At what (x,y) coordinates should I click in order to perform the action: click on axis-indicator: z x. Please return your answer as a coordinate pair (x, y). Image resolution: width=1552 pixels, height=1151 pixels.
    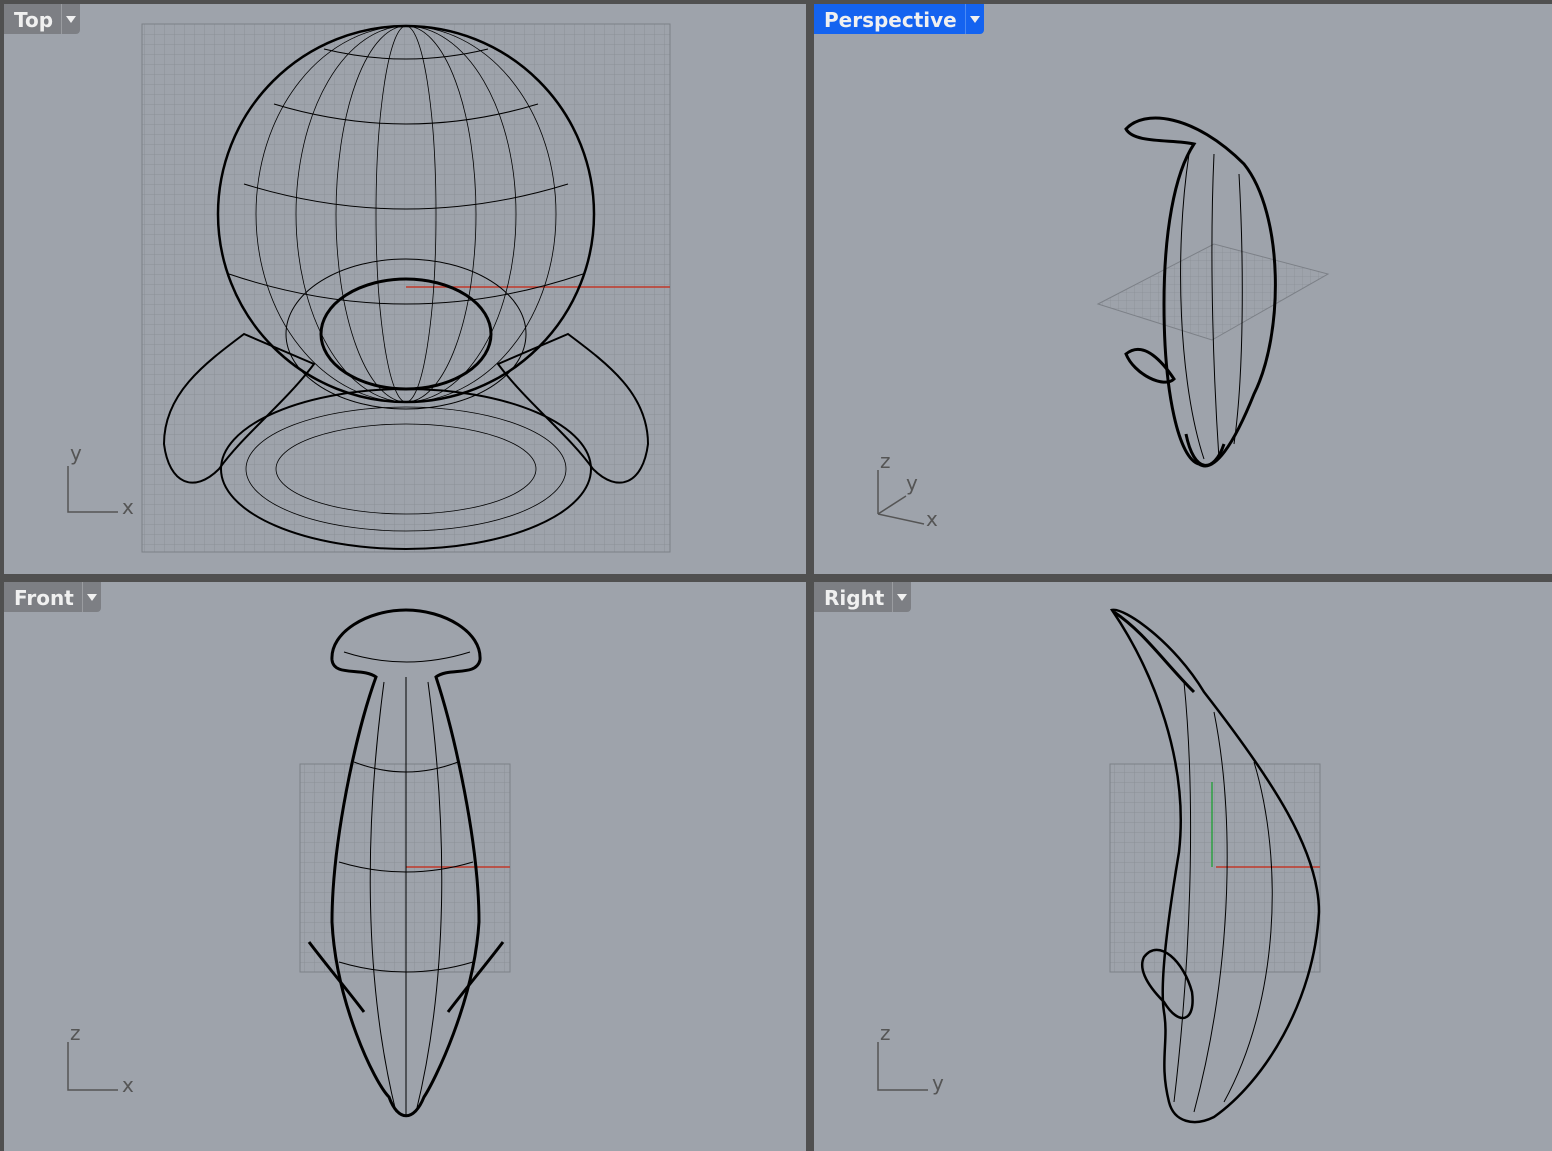
    Looking at the image, I should click on (100, 1059).